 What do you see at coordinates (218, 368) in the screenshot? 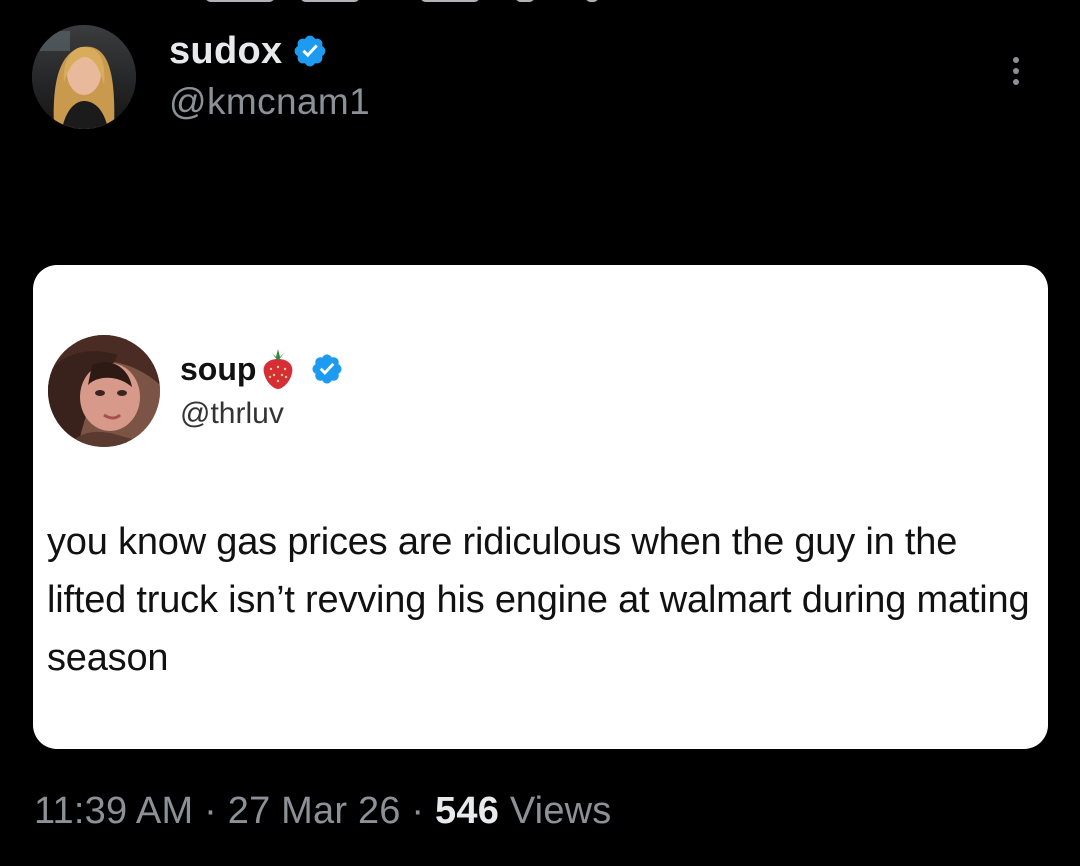
I see `quoted-author-display-name: soup` at bounding box center [218, 368].